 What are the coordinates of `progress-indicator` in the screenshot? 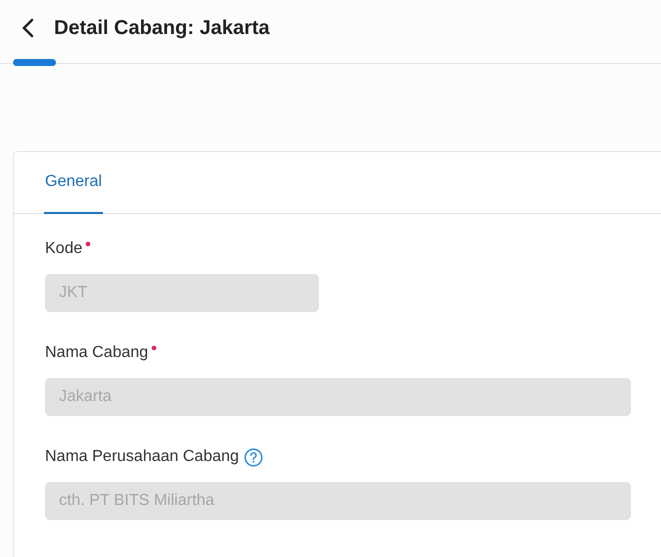 It's located at (34, 62).